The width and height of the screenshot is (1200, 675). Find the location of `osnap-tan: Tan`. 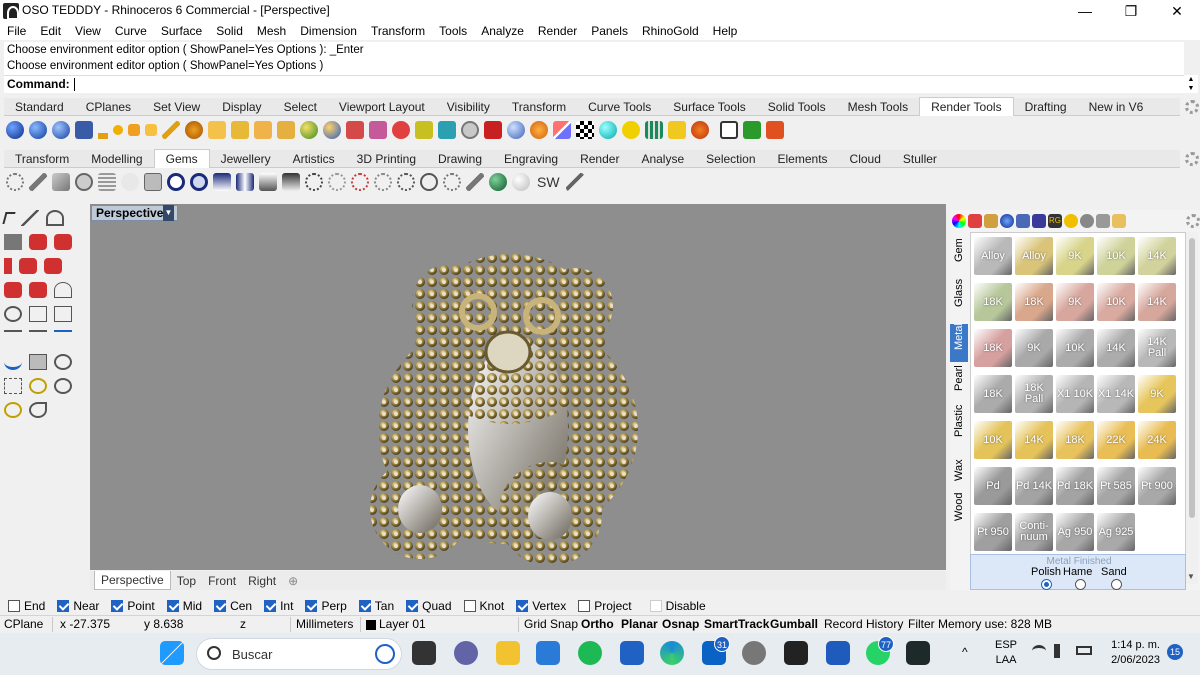

osnap-tan: Tan is located at coordinates (376, 606).